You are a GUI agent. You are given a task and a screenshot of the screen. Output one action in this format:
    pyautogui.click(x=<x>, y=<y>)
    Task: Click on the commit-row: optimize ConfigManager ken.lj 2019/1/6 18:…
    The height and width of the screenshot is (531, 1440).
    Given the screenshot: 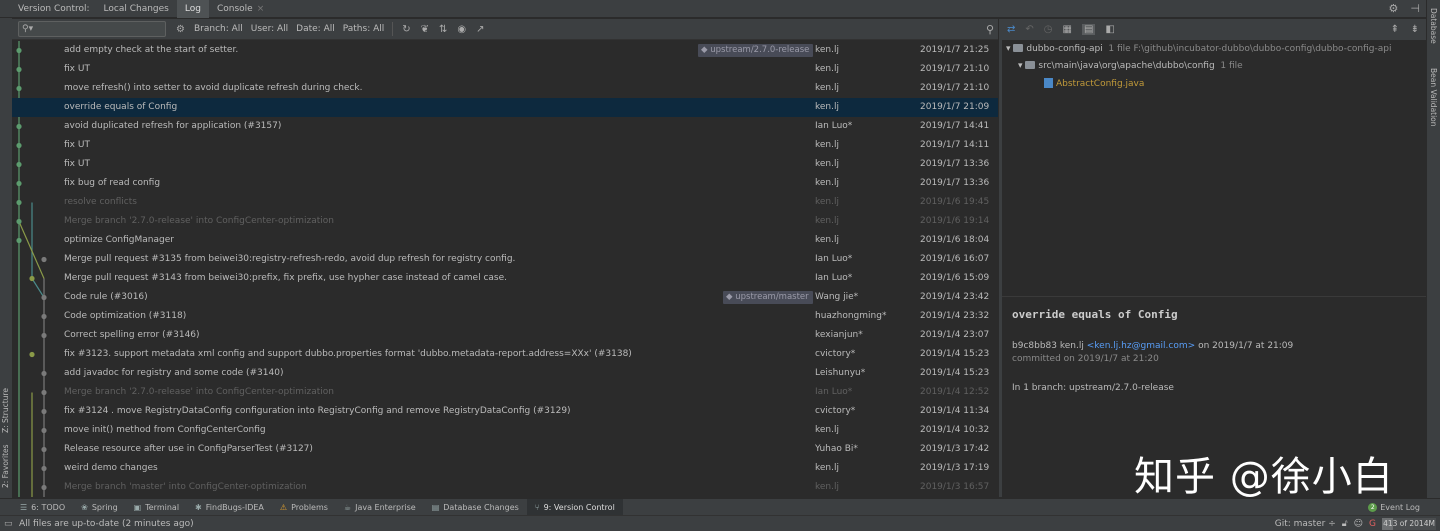 What is the action you would take?
    pyautogui.click(x=505, y=240)
    